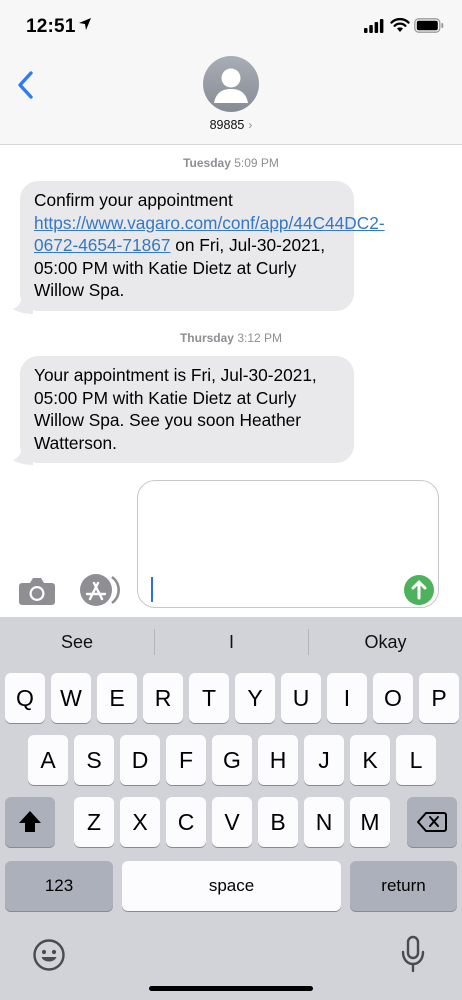  What do you see at coordinates (260, 338) in the screenshot?
I see `timestamp-time: 3:12 PM` at bounding box center [260, 338].